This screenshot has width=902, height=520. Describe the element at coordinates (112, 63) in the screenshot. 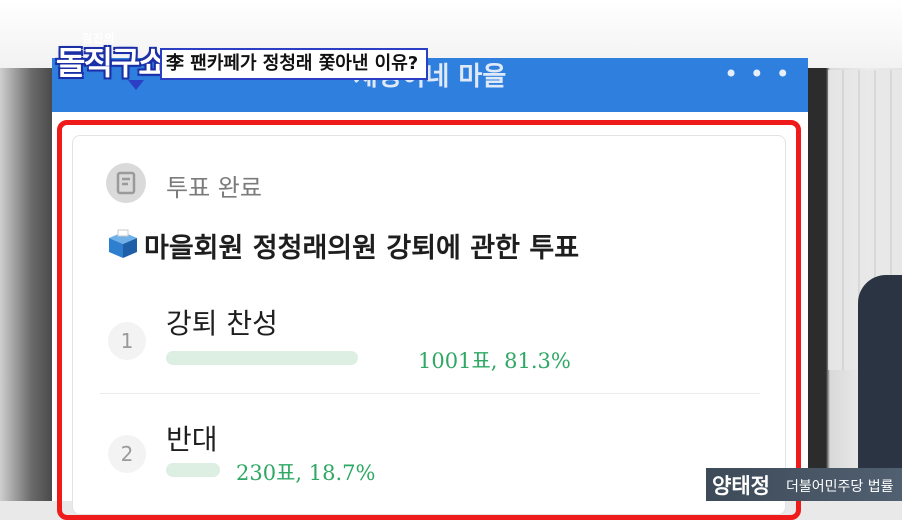

I see `show-logo: 돌직구쇼` at that location.